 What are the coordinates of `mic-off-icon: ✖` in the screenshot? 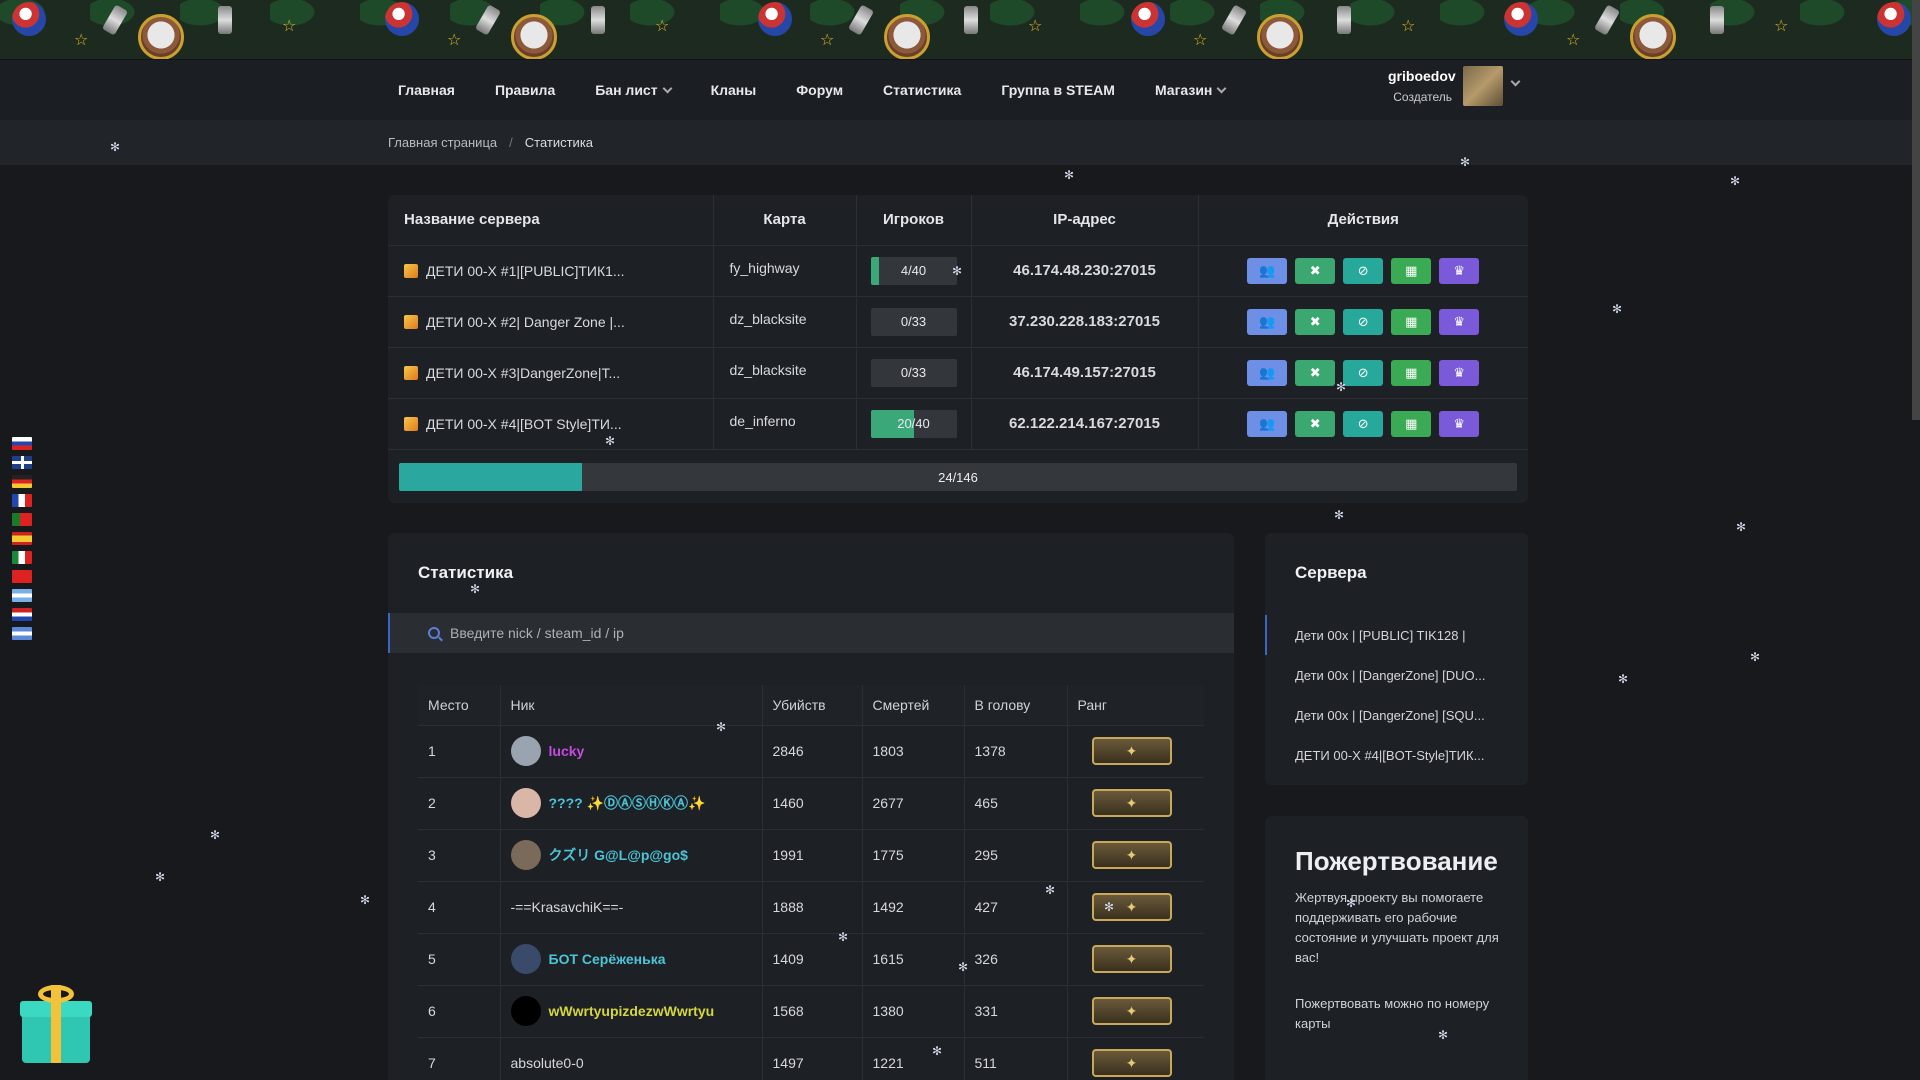 It's located at (1315, 423).